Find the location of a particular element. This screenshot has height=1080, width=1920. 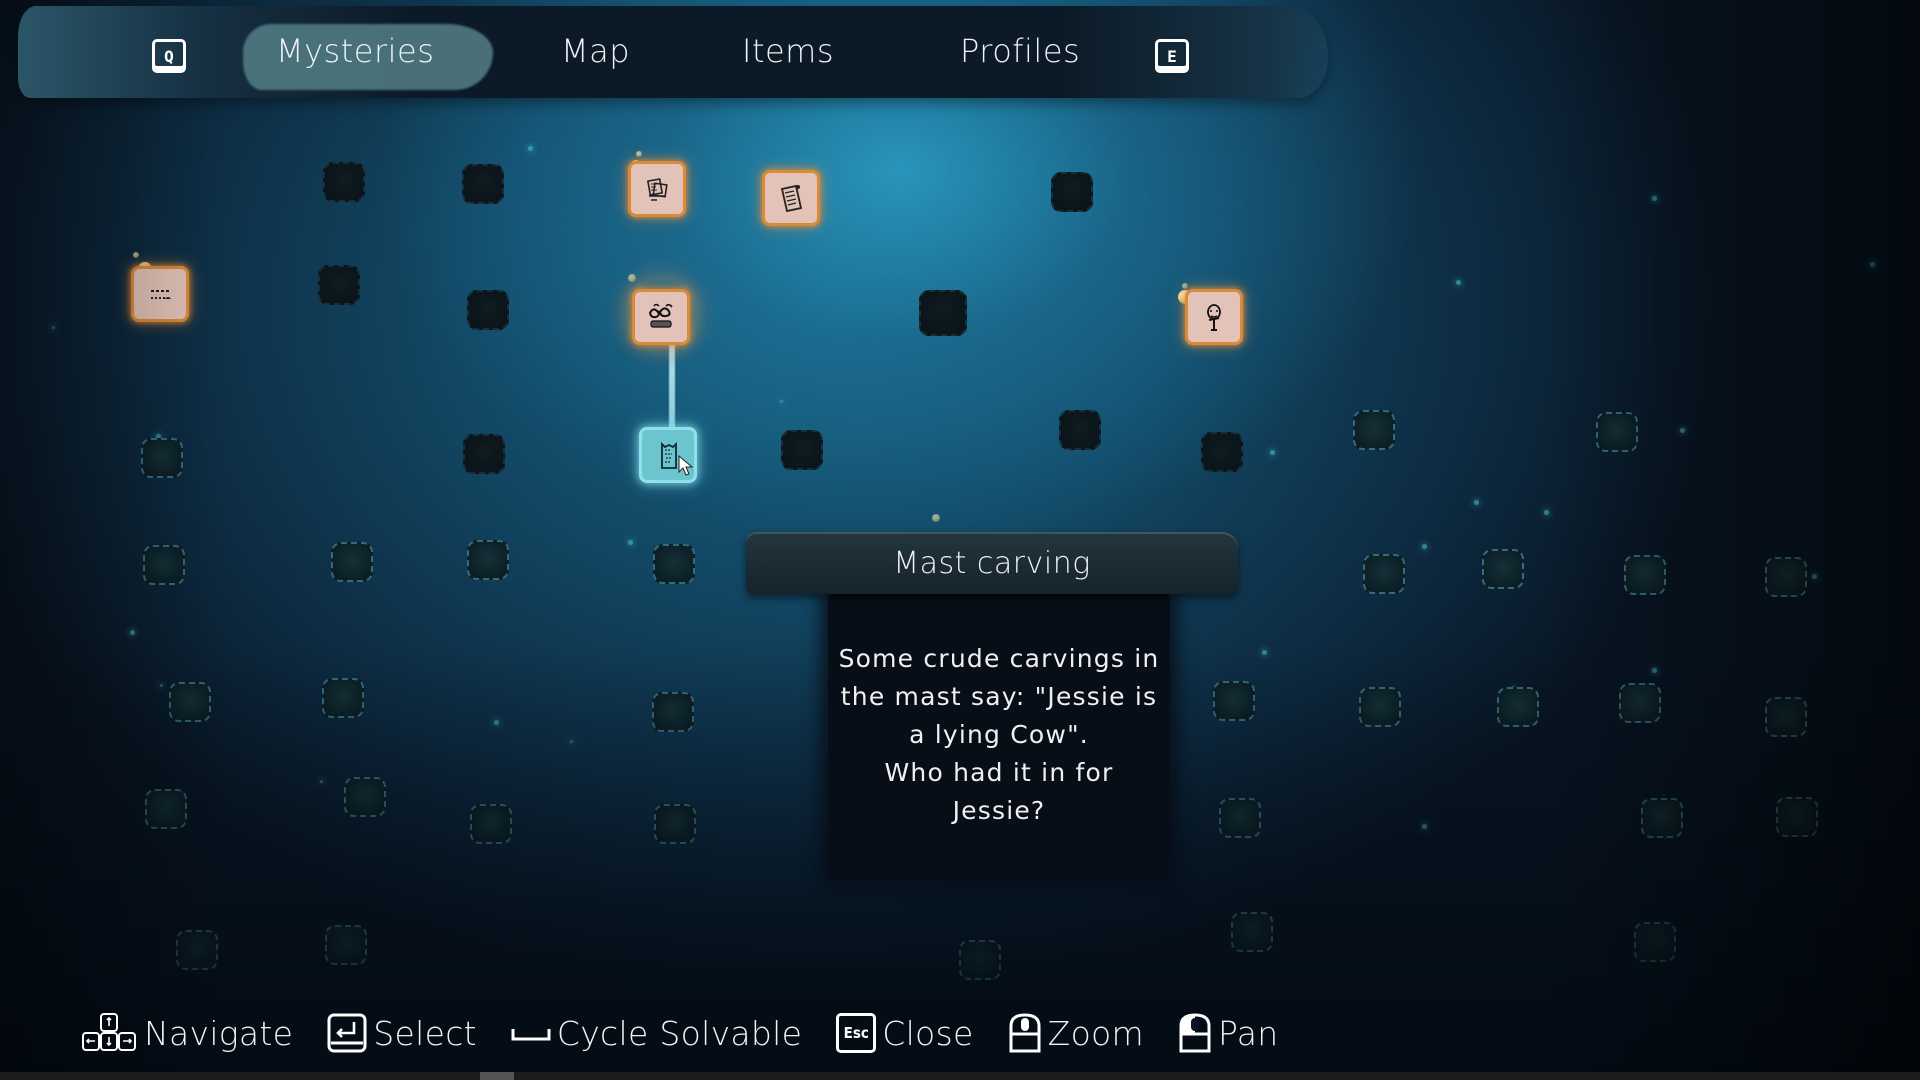

note-icon is located at coordinates (161, 294).